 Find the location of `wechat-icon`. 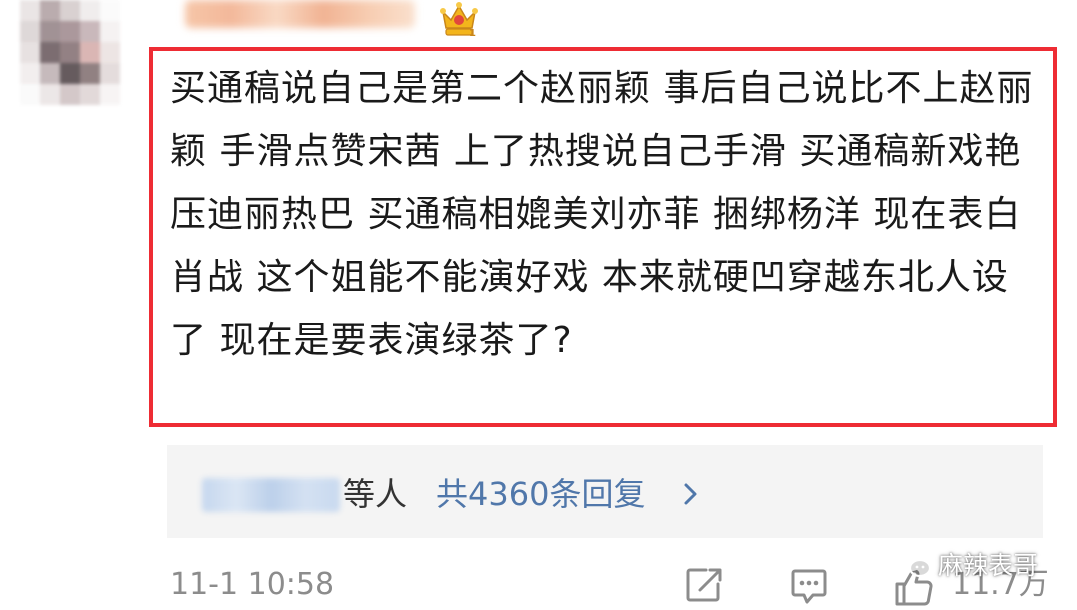

wechat-icon is located at coordinates (915, 564).